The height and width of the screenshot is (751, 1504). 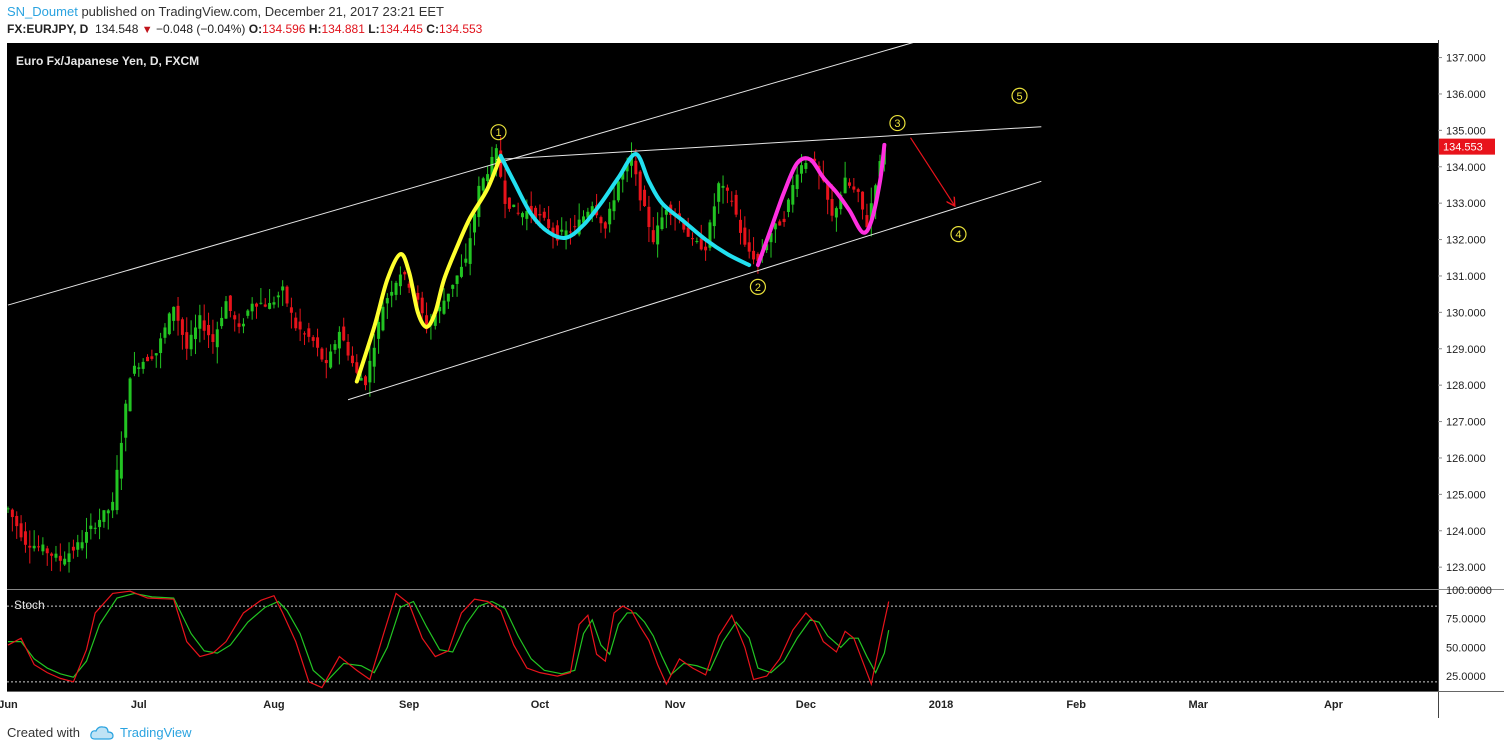 What do you see at coordinates (1466, 677) in the screenshot?
I see `stoch-tick-label: 25.0000` at bounding box center [1466, 677].